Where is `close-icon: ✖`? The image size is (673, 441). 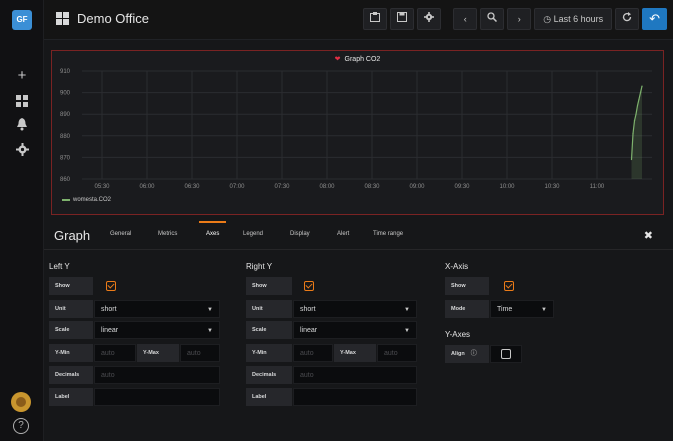
close-icon: ✖ is located at coordinates (648, 235).